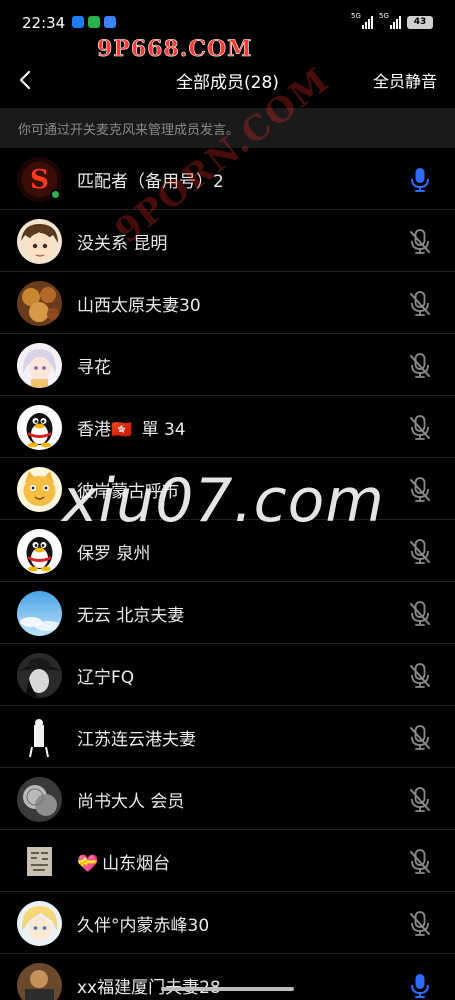  What do you see at coordinates (227, 80) in the screenshot?
I see `nav-bar: 全部成员(28) 全员静音` at bounding box center [227, 80].